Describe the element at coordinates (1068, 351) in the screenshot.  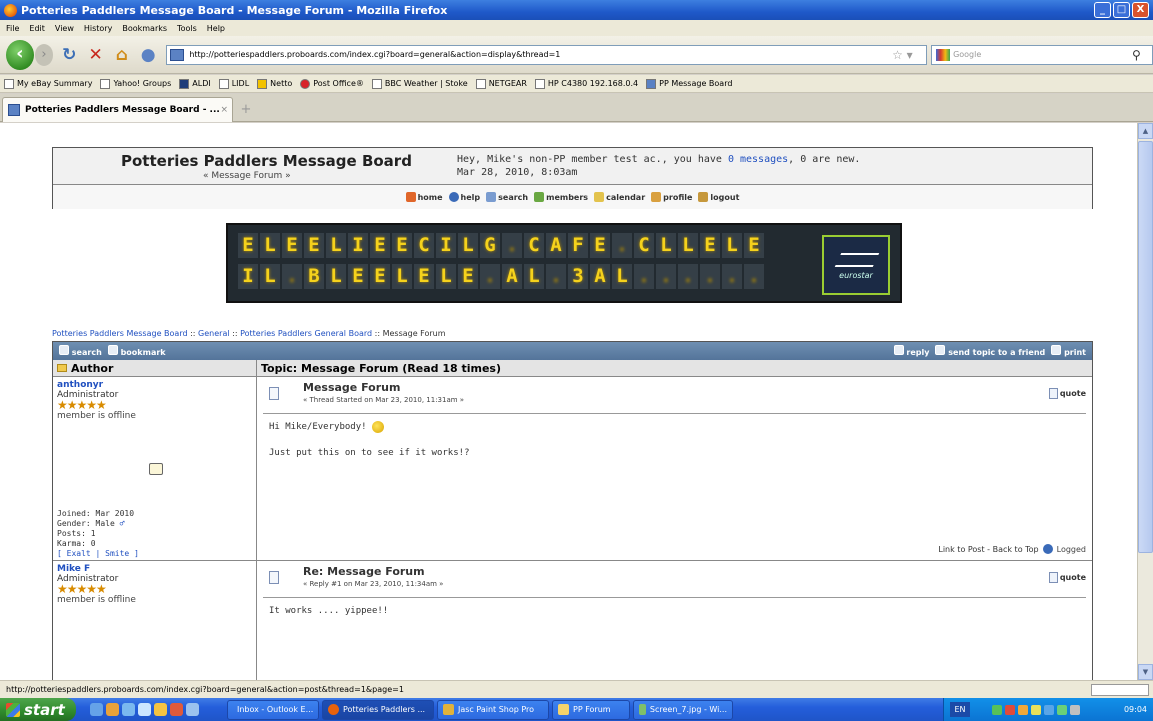
I see `print-button: print` at that location.